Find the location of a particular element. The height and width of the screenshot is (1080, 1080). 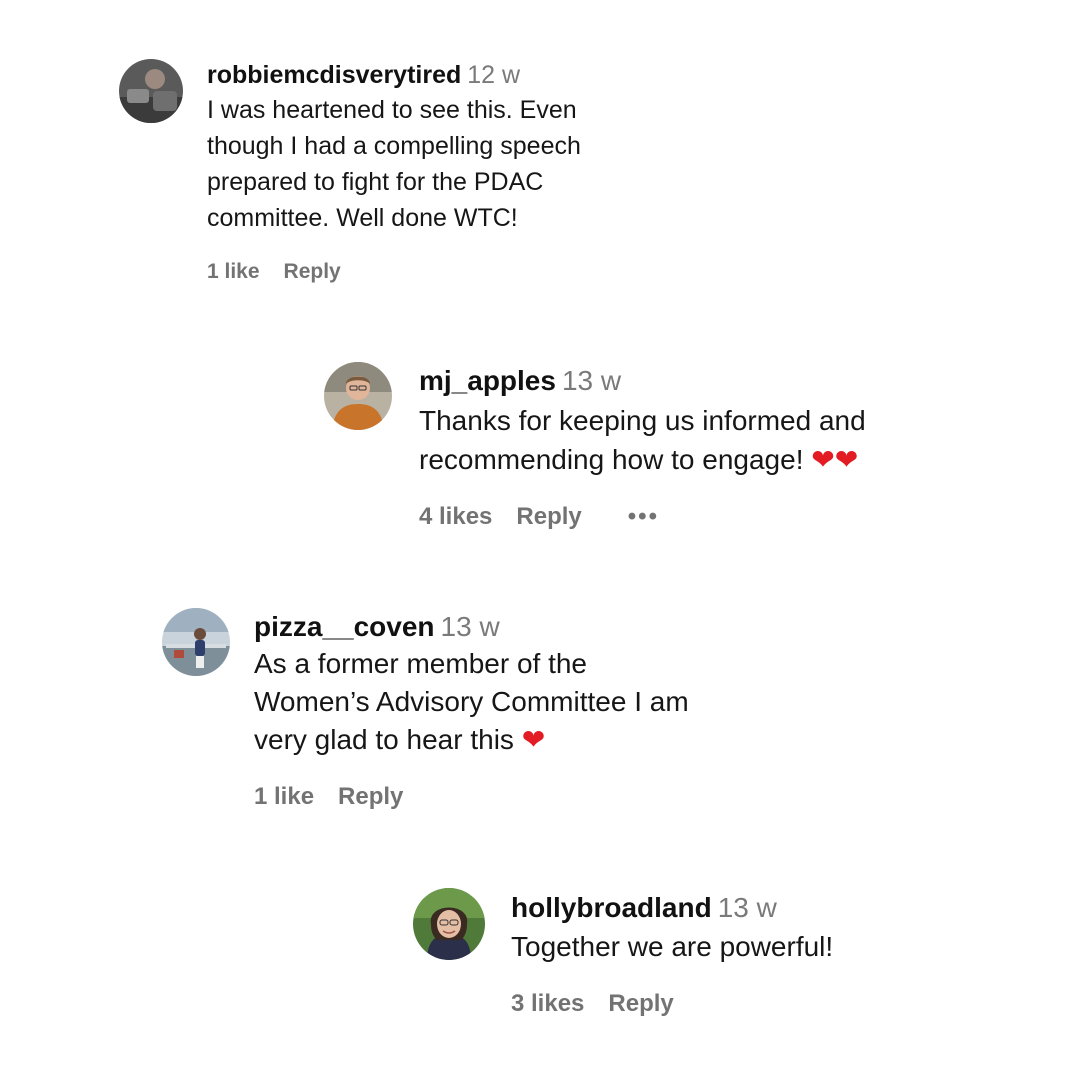

username-link: mj_apples is located at coordinates (487, 380).